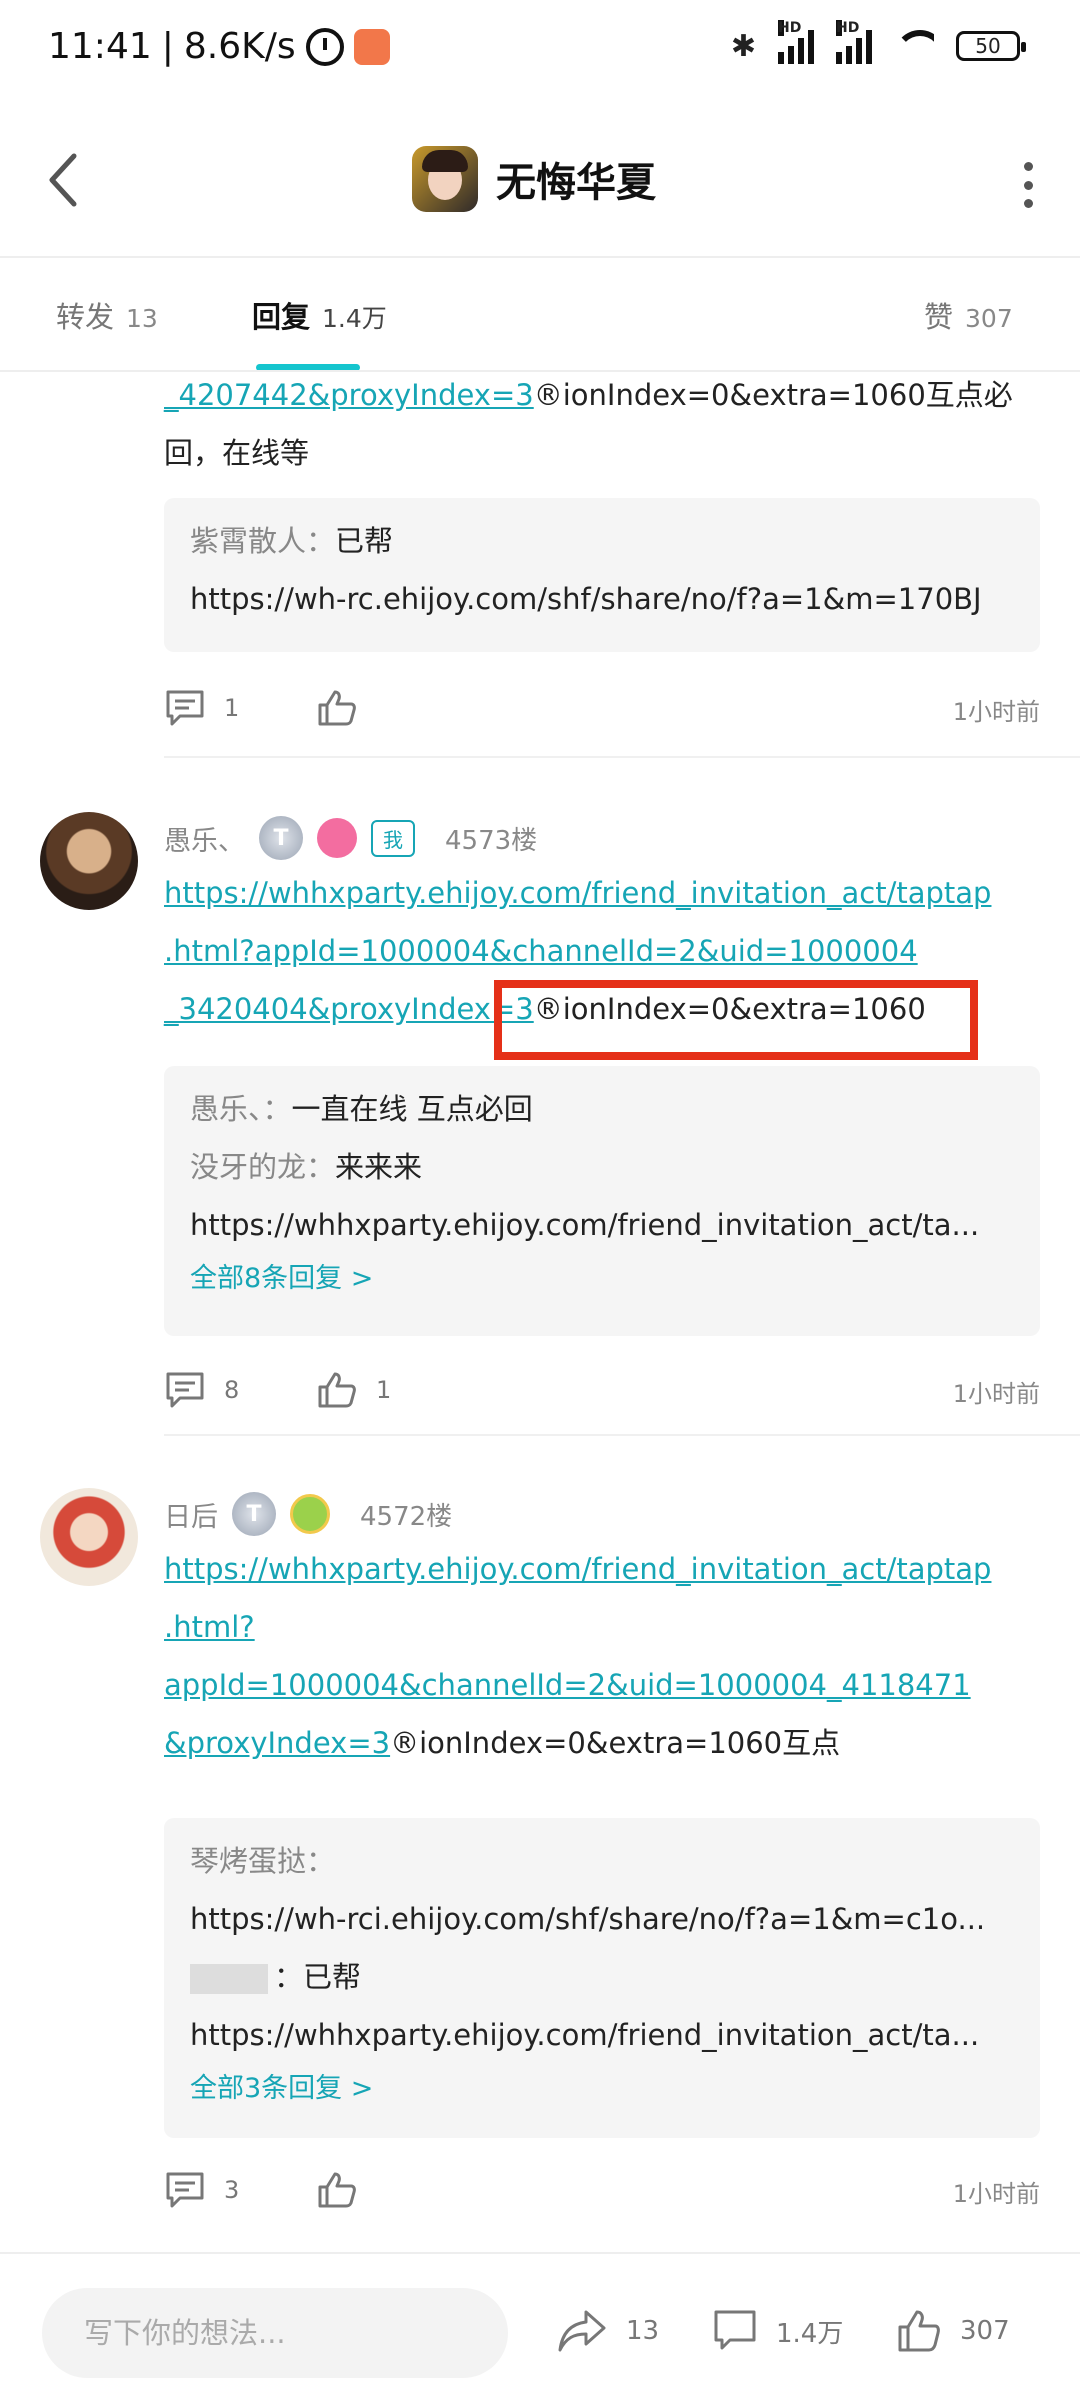 Image resolution: width=1080 pixels, height=2400 pixels. What do you see at coordinates (393, 838) in the screenshot?
I see `me-tag: 我` at bounding box center [393, 838].